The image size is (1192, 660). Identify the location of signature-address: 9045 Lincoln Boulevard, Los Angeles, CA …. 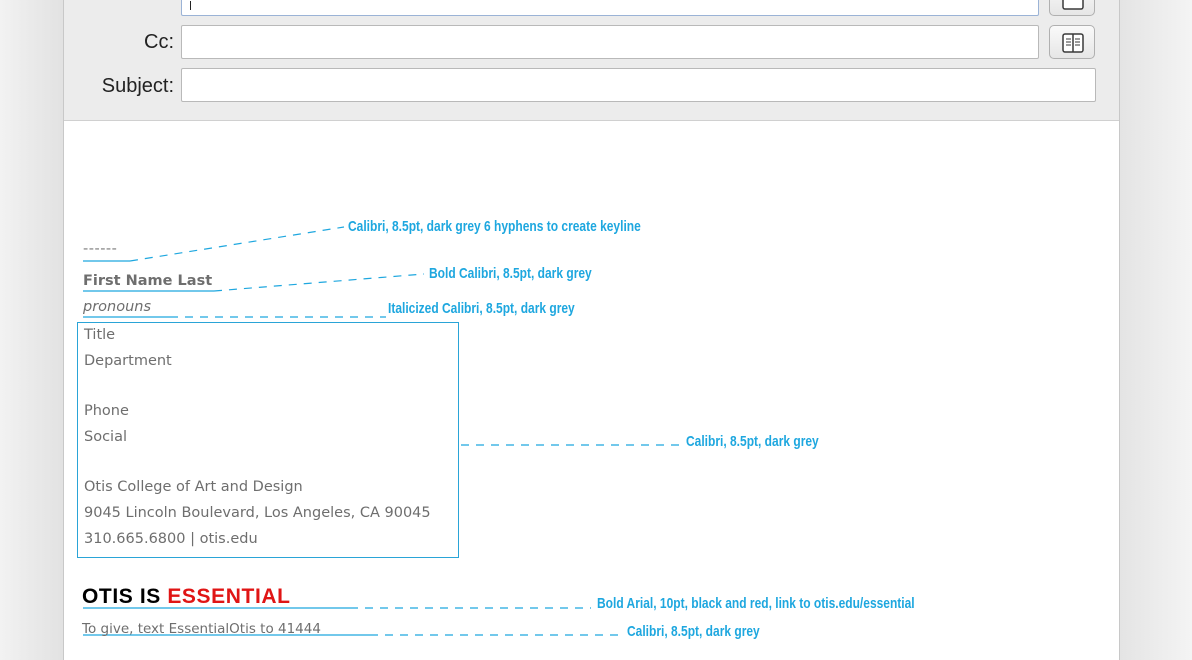
(257, 513).